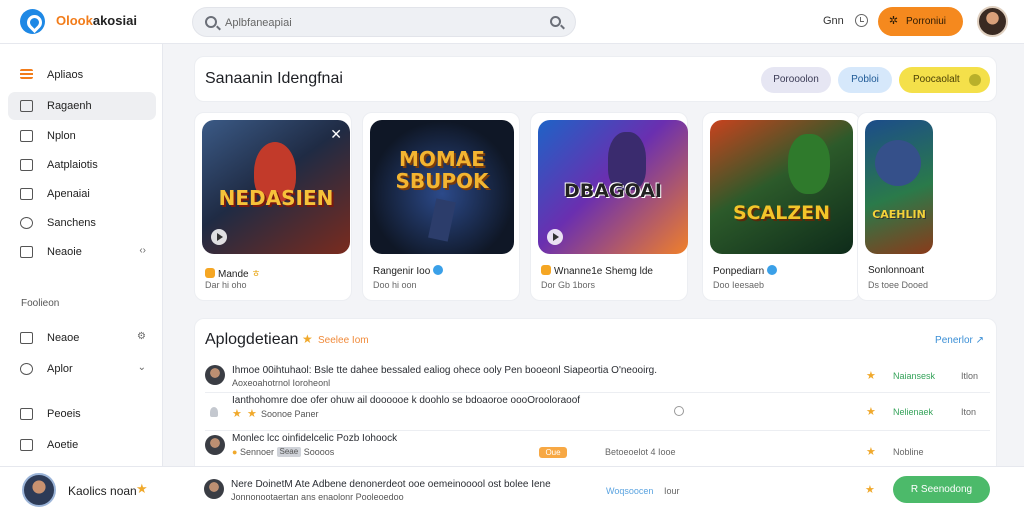  What do you see at coordinates (442, 170) in the screenshot?
I see `game-art-title: MOMAE SBUPOK` at bounding box center [442, 170].